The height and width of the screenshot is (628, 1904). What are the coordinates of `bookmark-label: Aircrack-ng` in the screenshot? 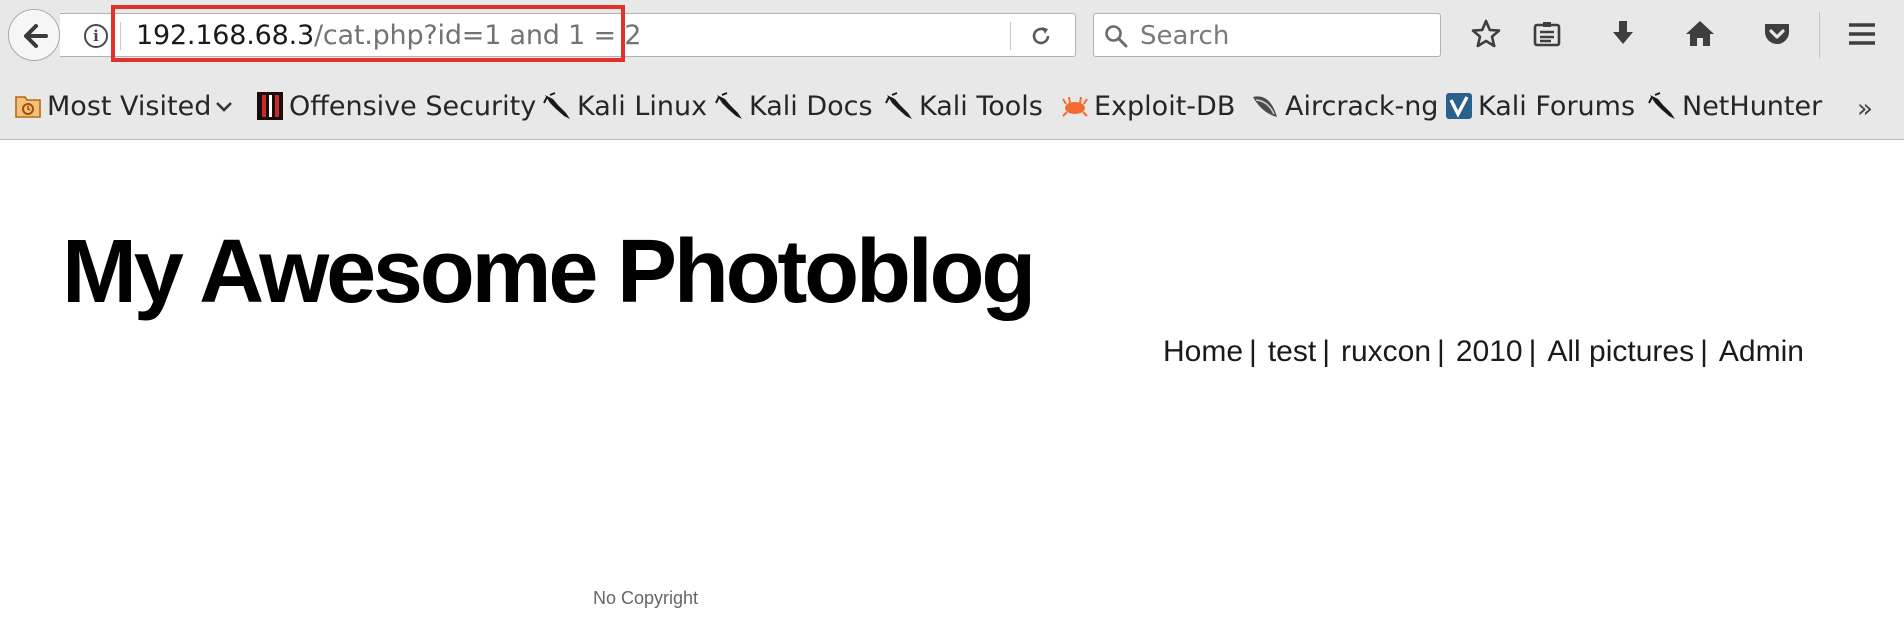 It's located at (1362, 106).